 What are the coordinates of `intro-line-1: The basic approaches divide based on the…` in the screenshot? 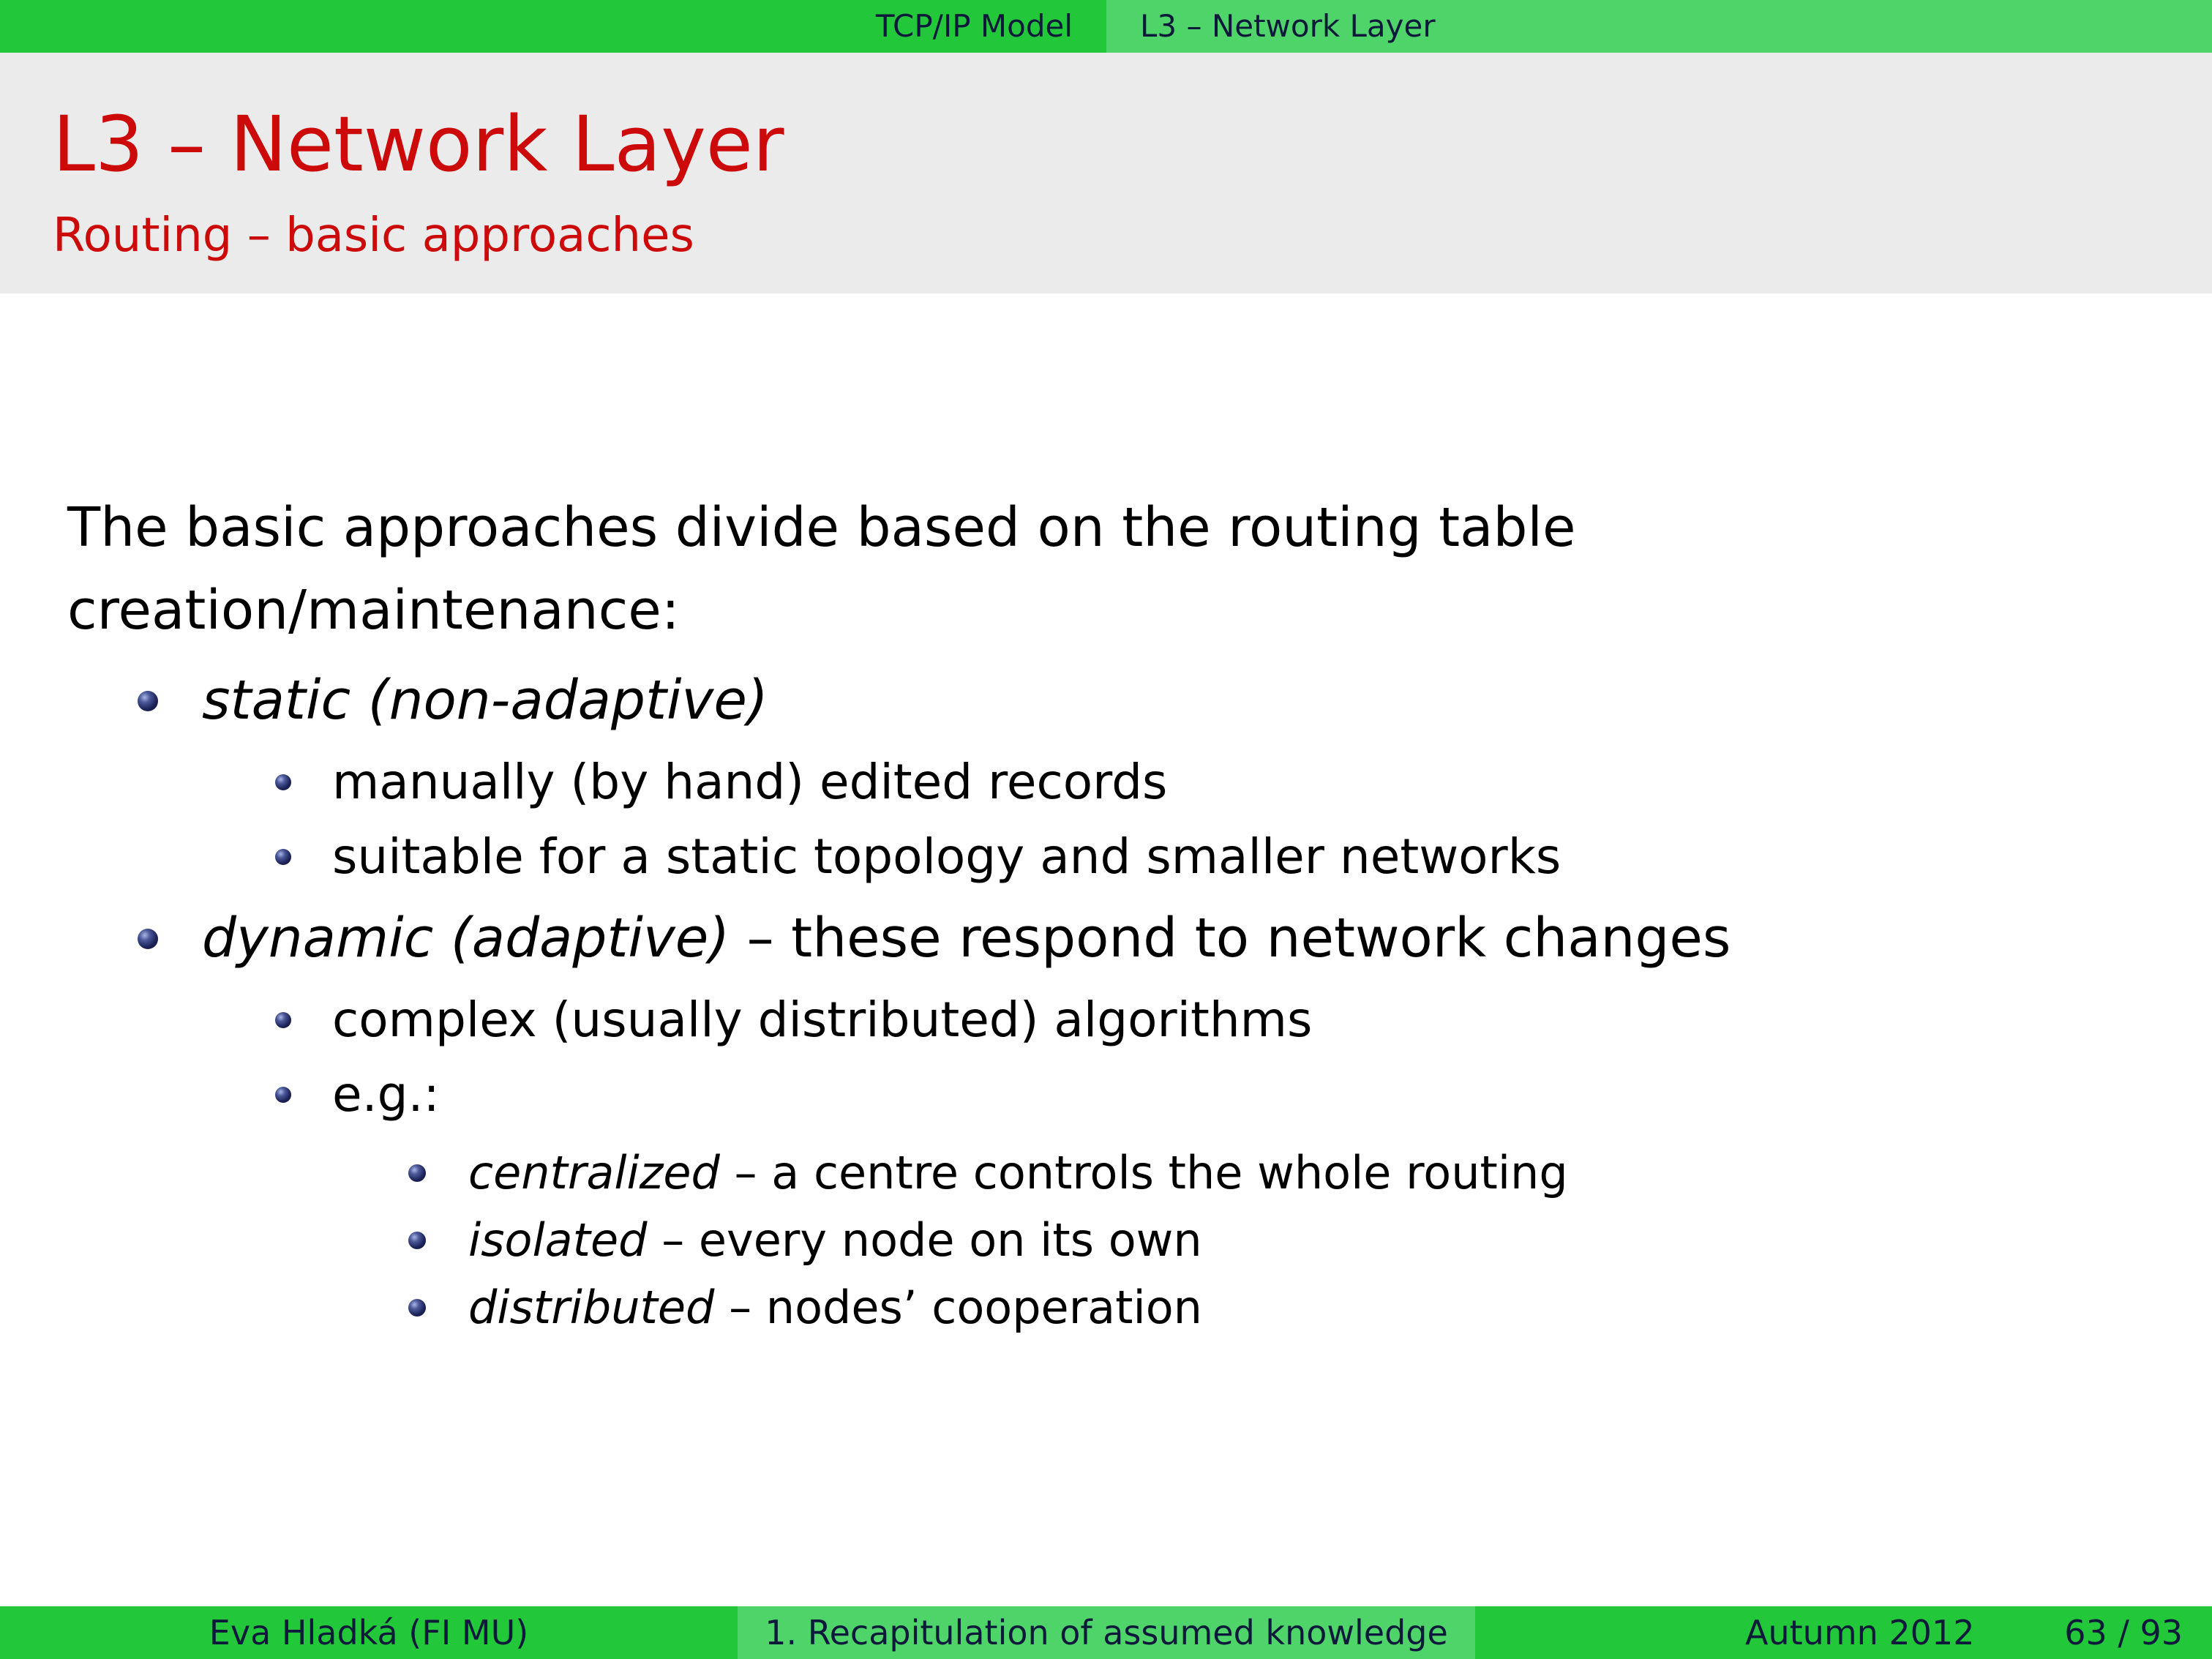 It's located at (821, 527).